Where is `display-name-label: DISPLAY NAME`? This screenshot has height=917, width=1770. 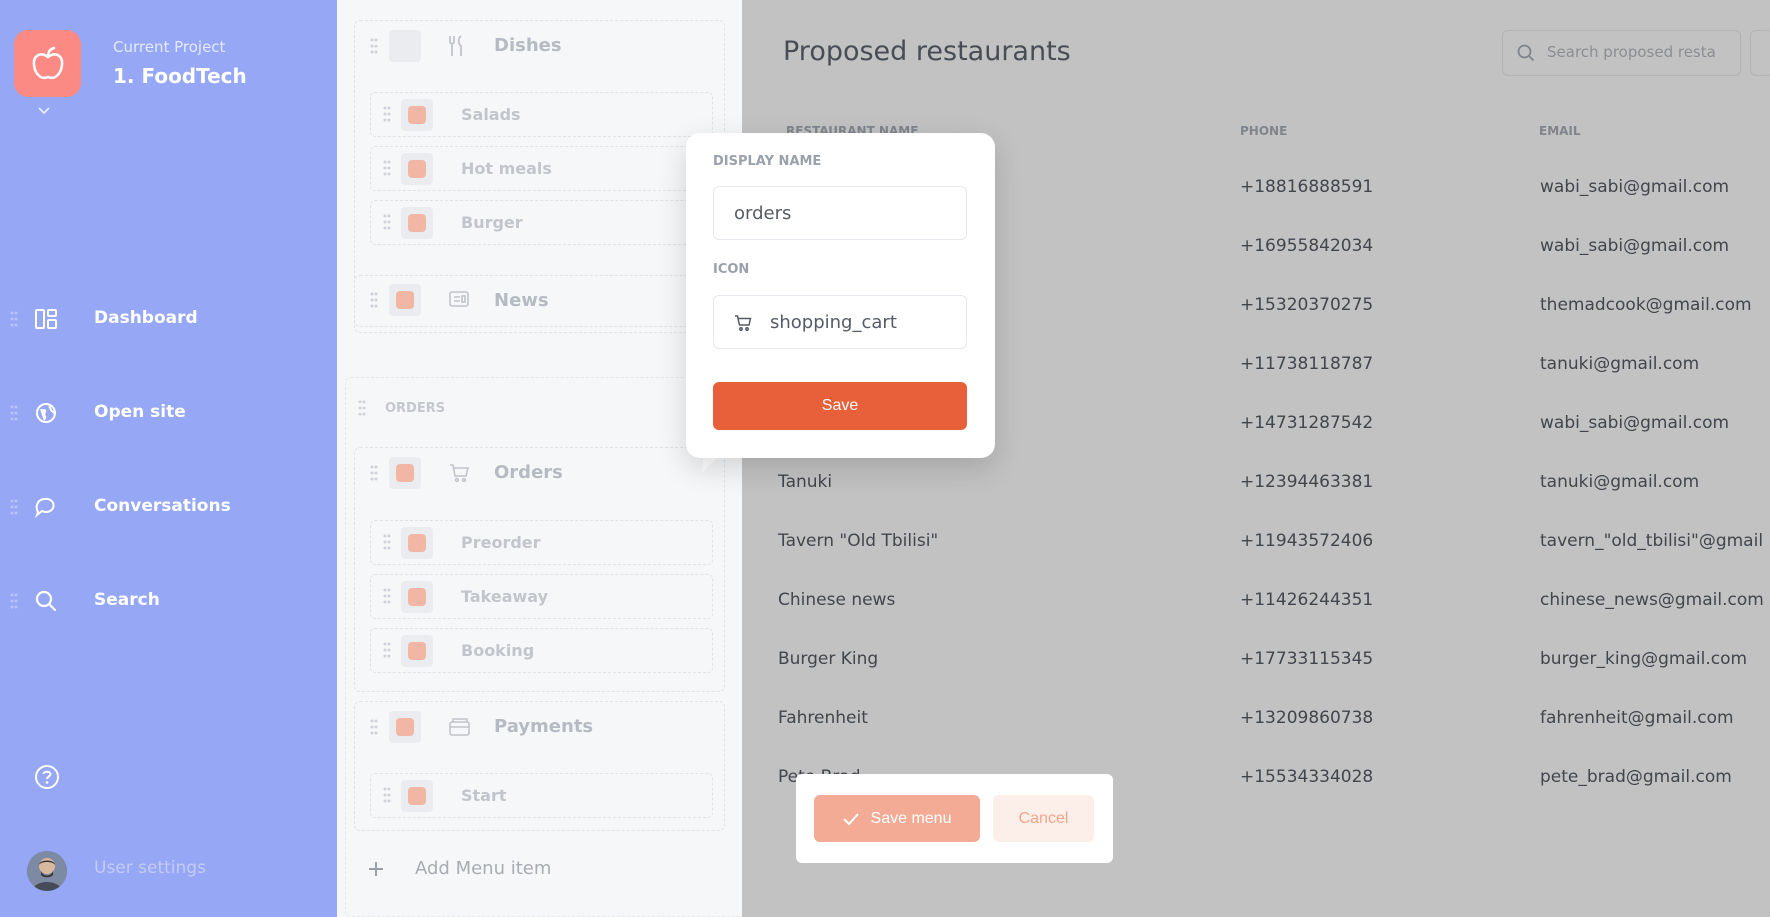 display-name-label: DISPLAY NAME is located at coordinates (767, 161).